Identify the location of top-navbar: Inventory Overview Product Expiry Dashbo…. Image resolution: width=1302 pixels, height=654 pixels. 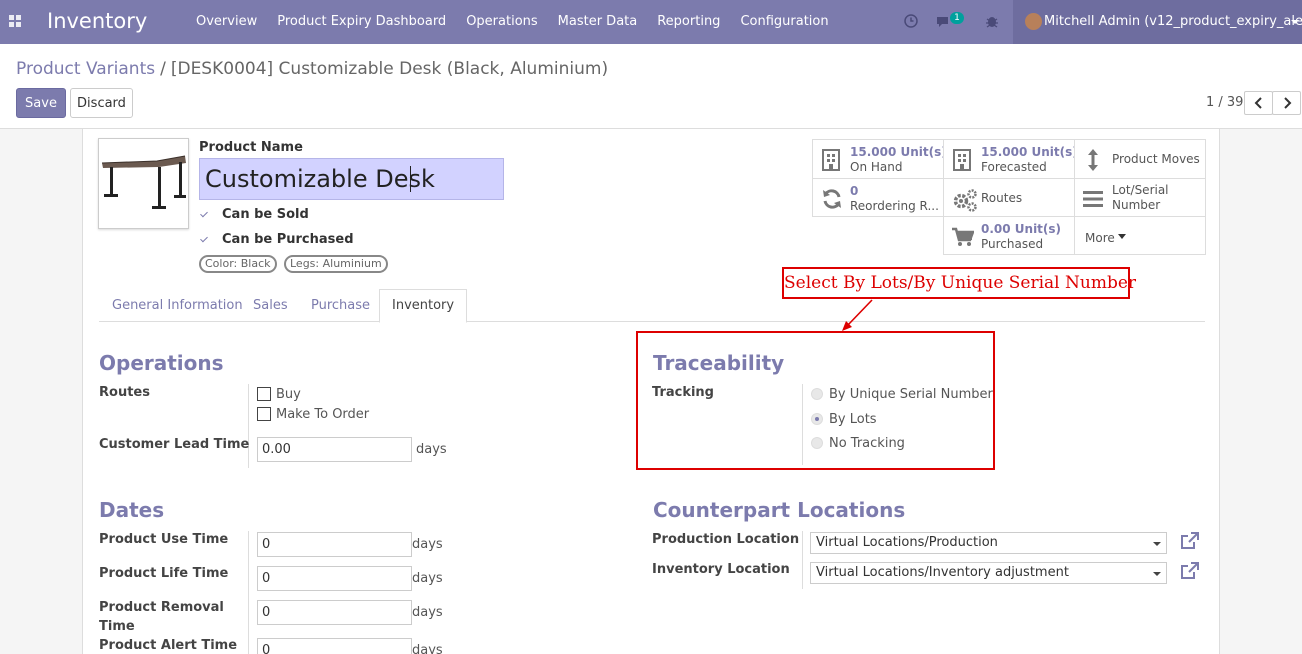
(651, 22).